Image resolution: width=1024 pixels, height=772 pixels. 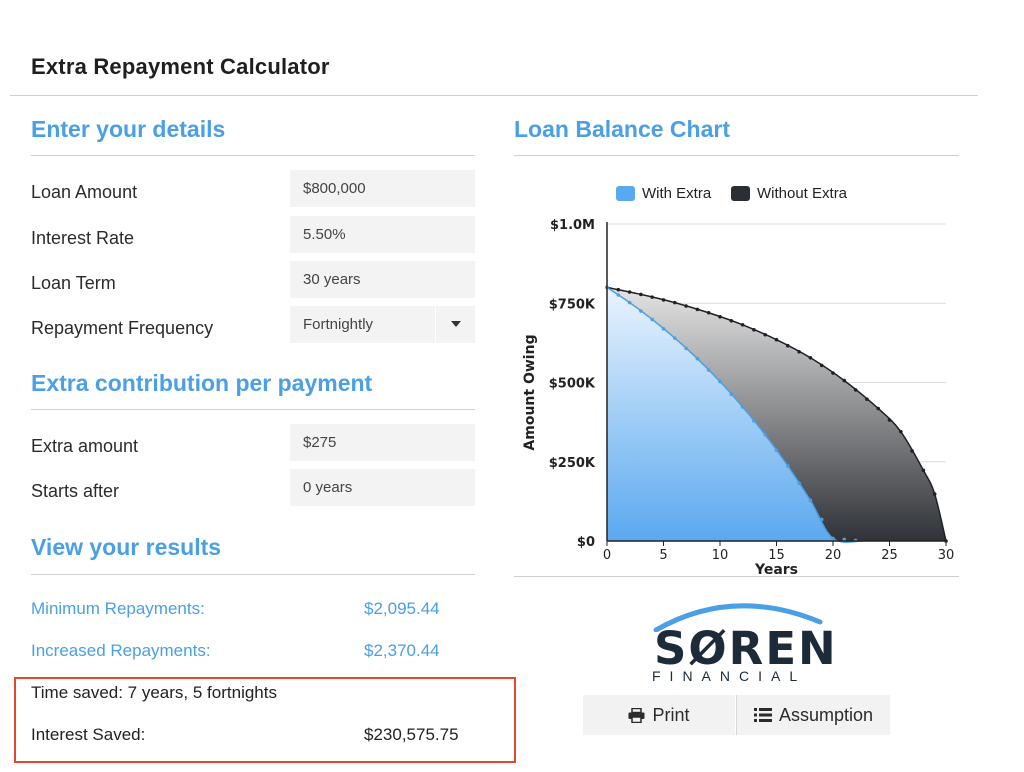 I want to click on minimum-repayments-label: Minimum Repayments:, so click(x=118, y=608).